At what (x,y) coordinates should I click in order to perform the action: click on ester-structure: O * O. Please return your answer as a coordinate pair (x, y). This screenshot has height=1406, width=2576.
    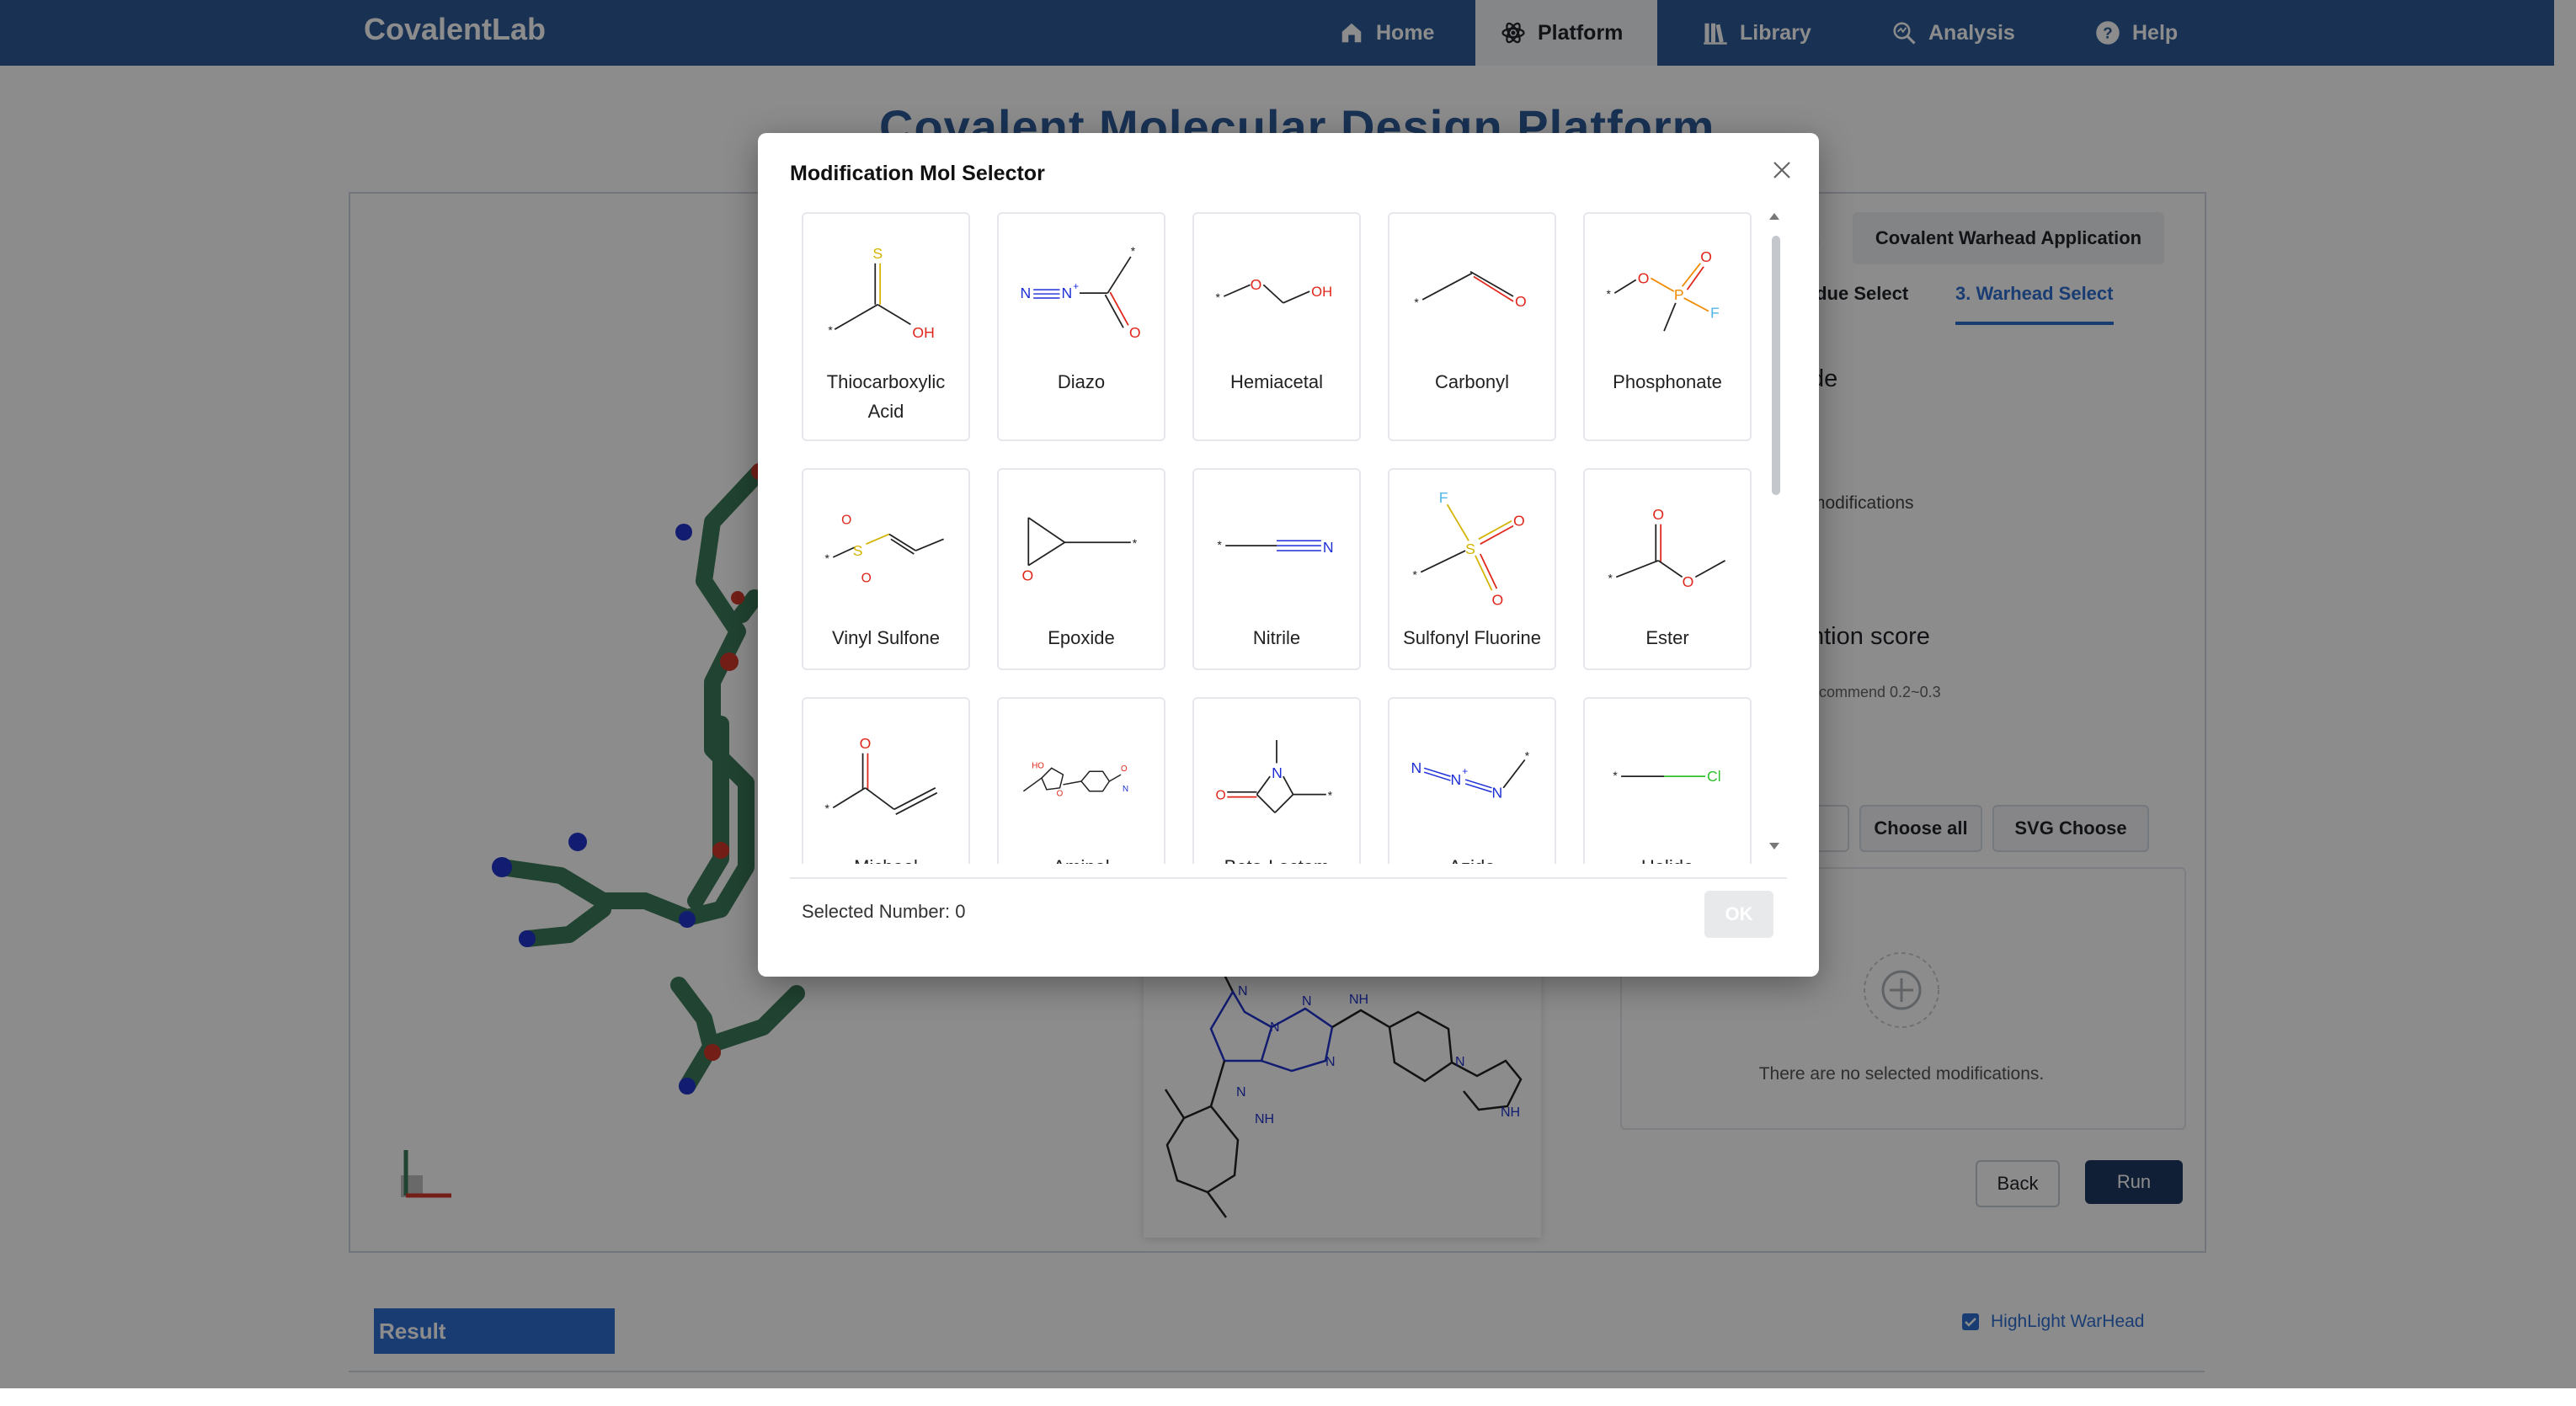
    Looking at the image, I should click on (1667, 548).